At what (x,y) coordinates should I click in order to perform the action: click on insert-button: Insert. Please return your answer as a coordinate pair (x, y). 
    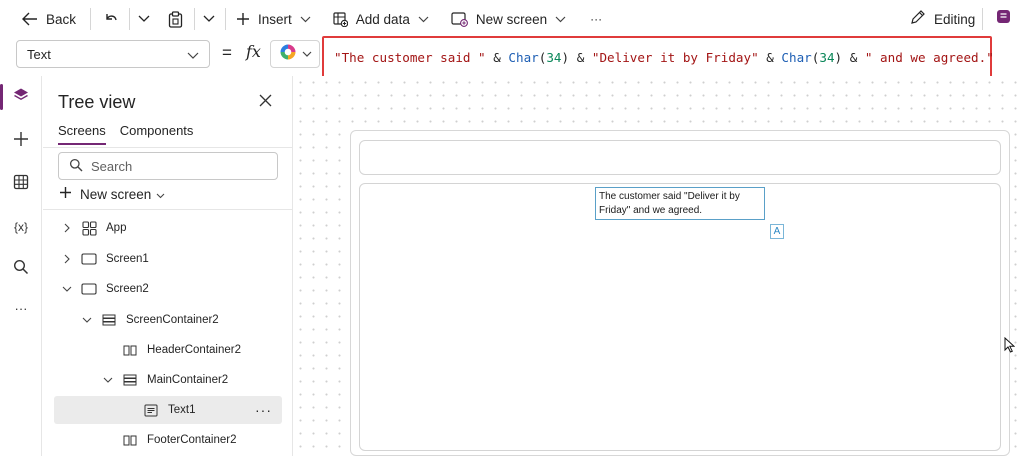
    Looking at the image, I should click on (273, 19).